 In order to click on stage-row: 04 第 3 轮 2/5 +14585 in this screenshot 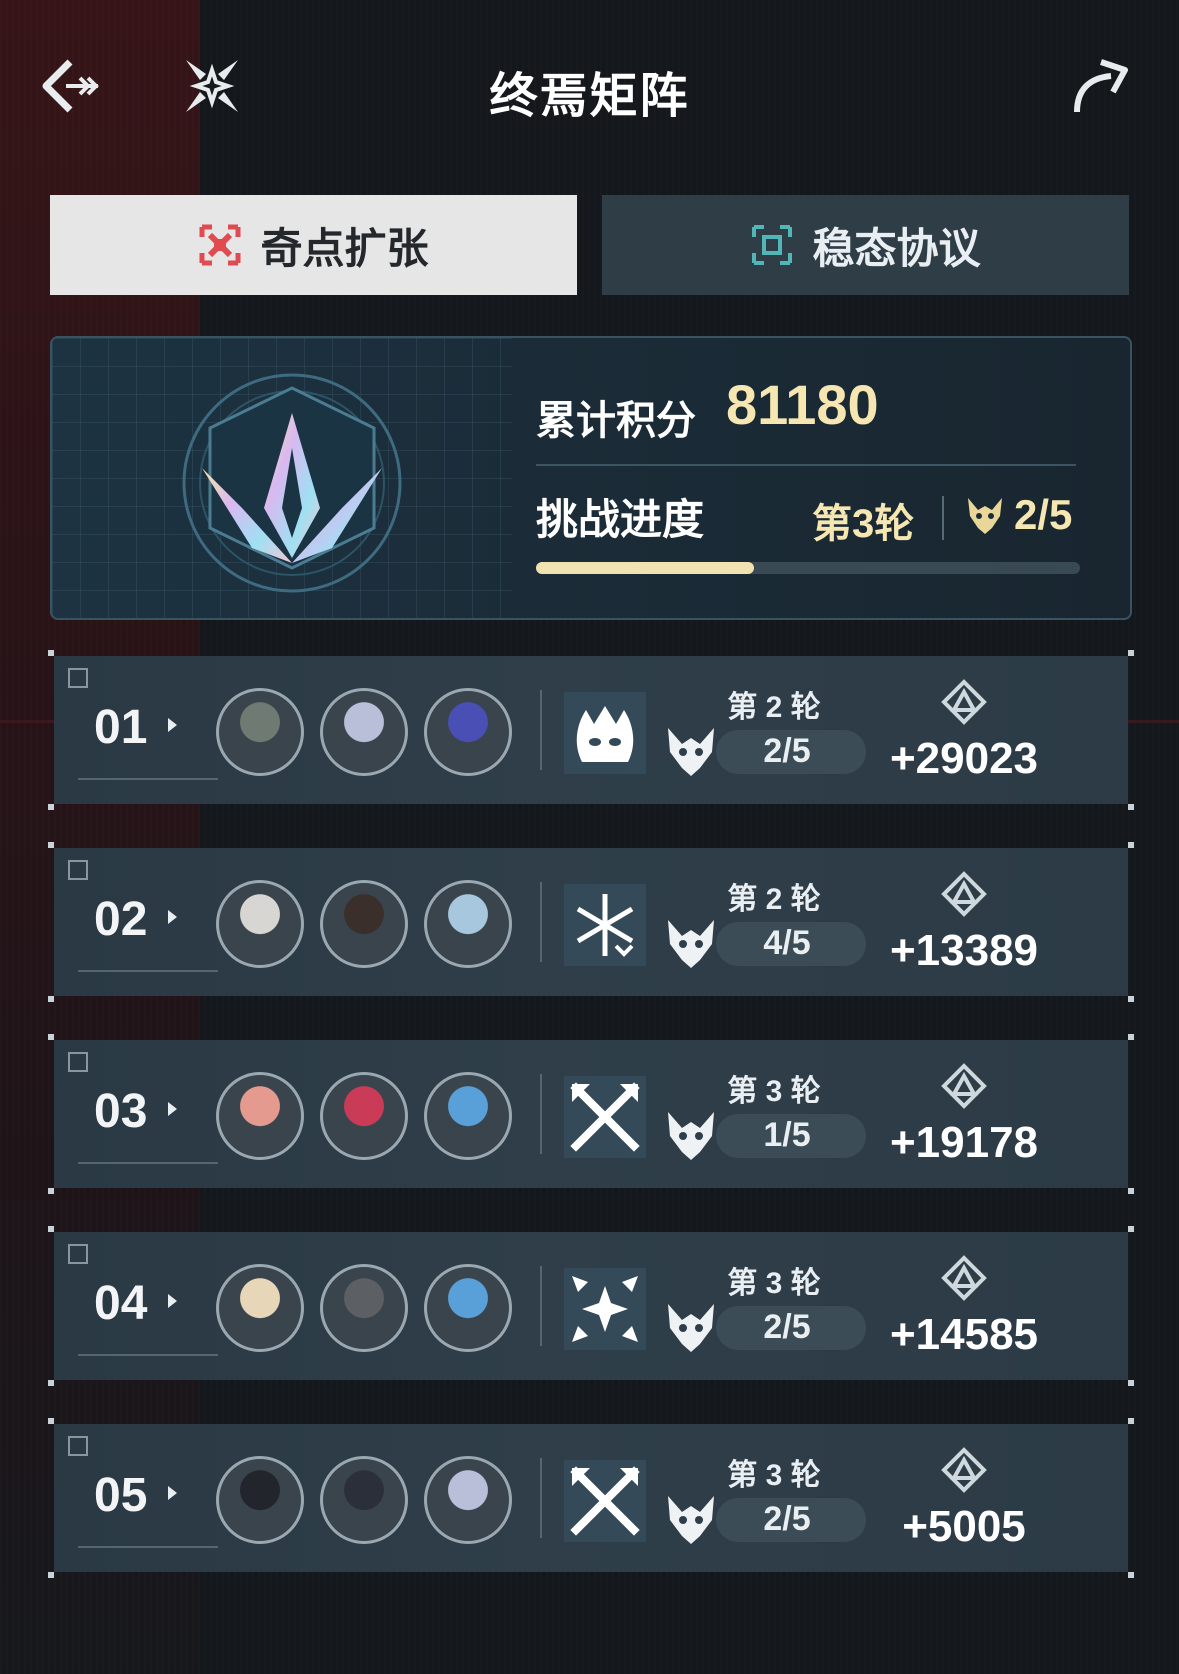, I will do `click(591, 1306)`.